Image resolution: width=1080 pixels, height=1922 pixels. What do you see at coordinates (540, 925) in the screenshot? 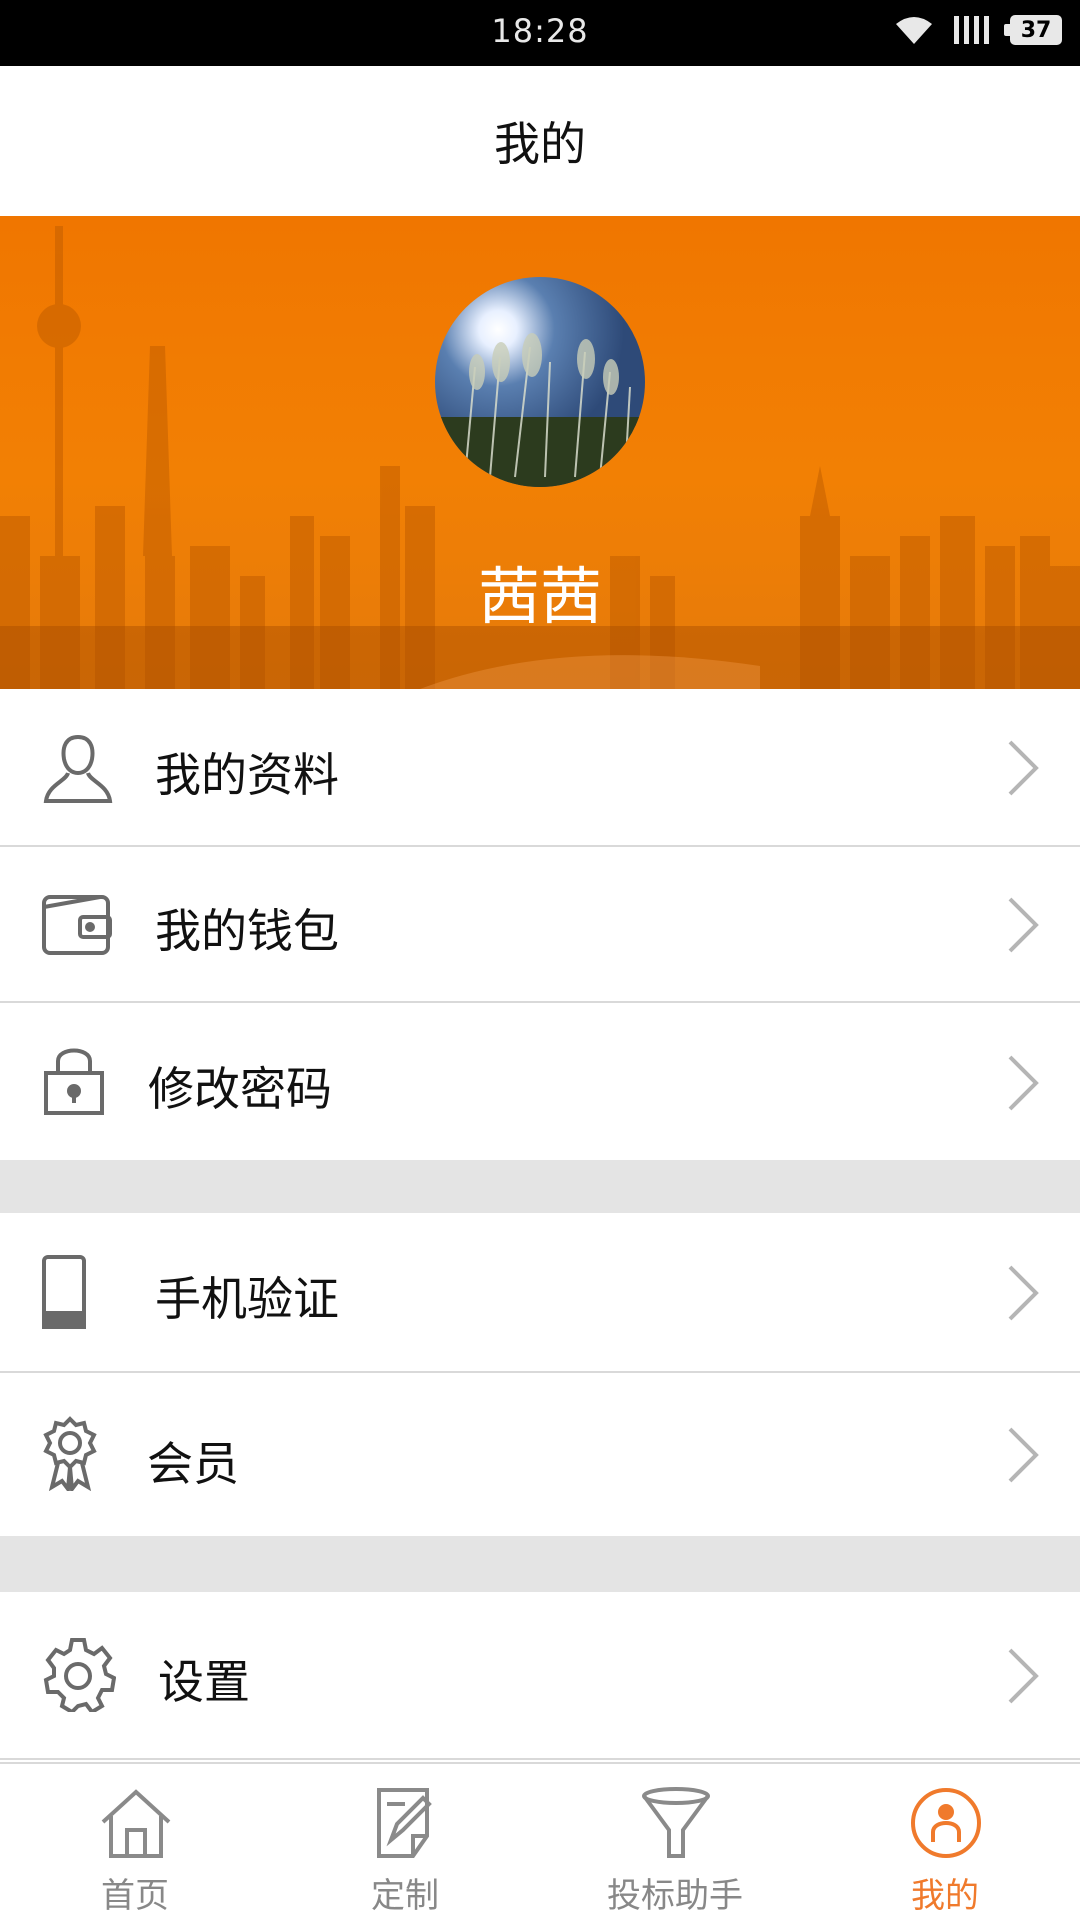
I see `menu-item-wallet: 我的钱包` at bounding box center [540, 925].